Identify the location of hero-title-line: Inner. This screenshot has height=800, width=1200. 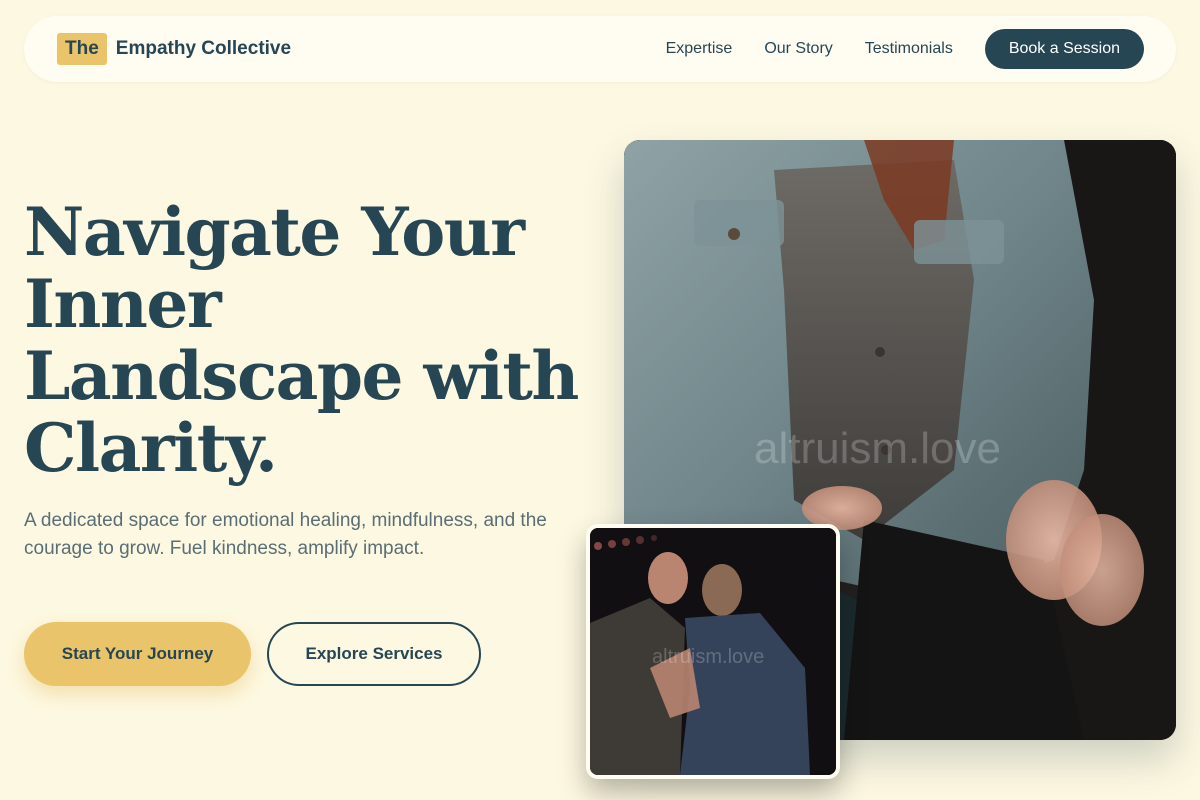
(123, 304).